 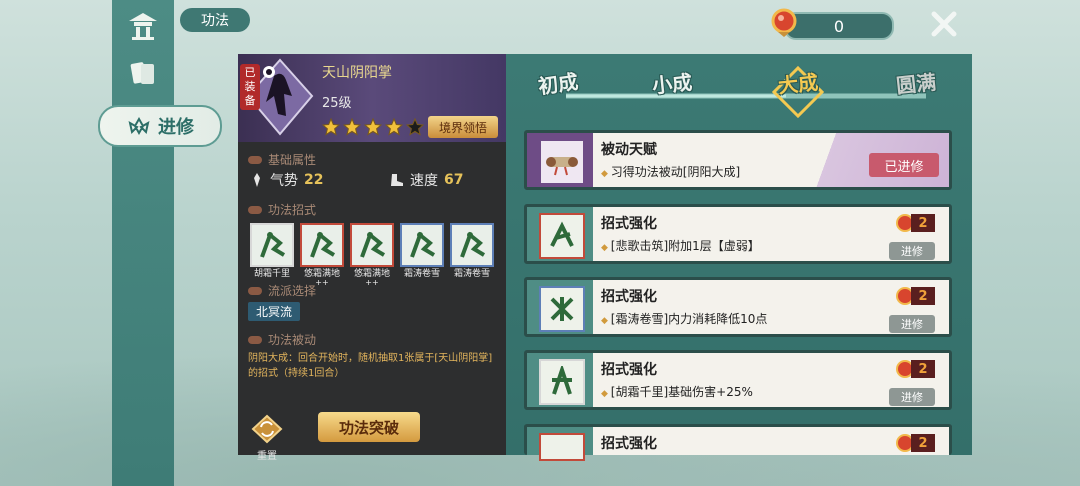 I want to click on stage-4: 圆满, so click(x=916, y=82).